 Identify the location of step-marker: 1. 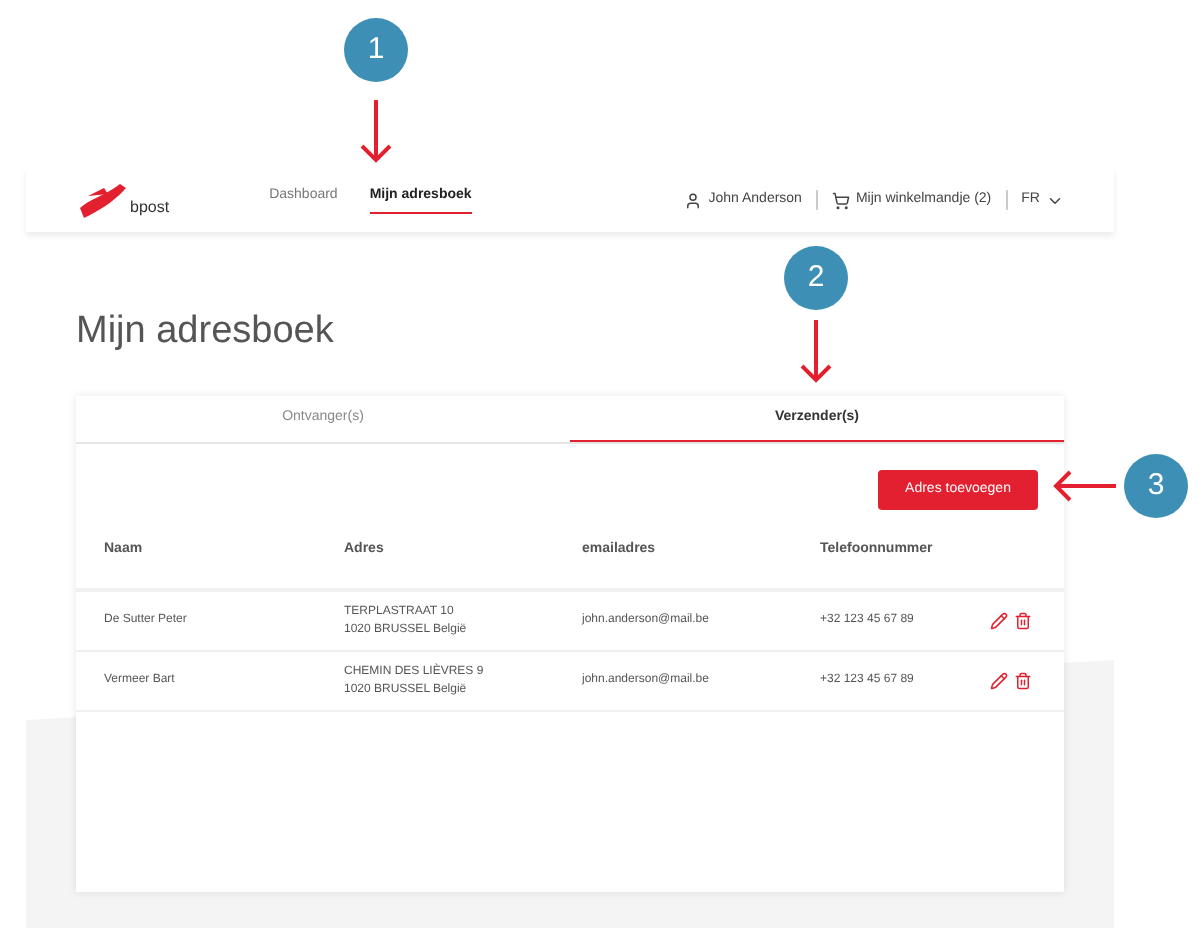
(376, 50).